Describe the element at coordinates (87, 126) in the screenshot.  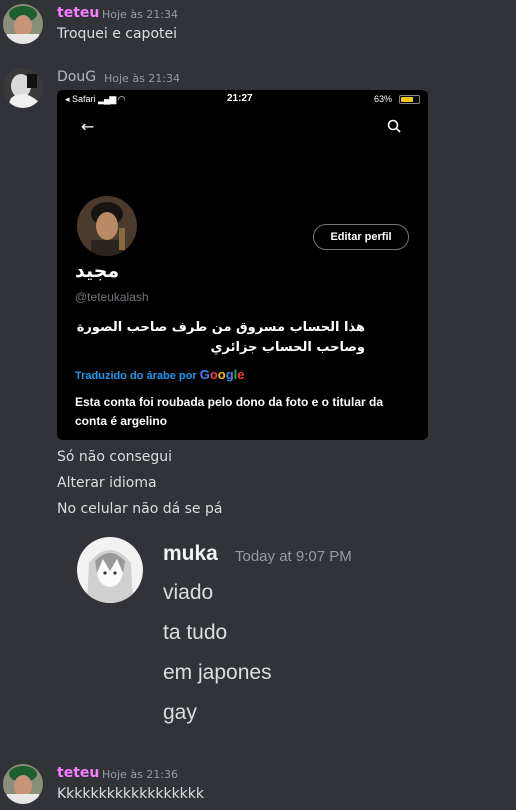
I see `arrow-left-icon: ←` at that location.